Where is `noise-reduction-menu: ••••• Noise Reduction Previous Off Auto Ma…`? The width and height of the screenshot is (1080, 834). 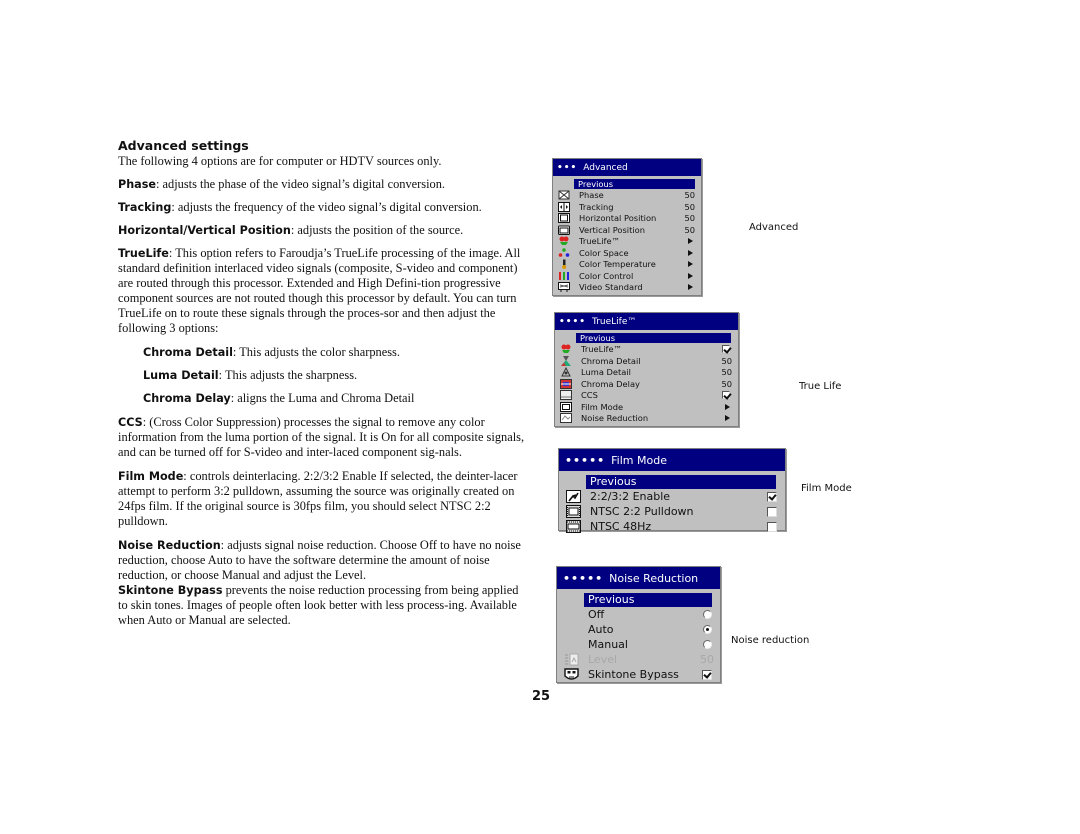 noise-reduction-menu: ••••• Noise Reduction Previous Off Auto Ma… is located at coordinates (638, 624).